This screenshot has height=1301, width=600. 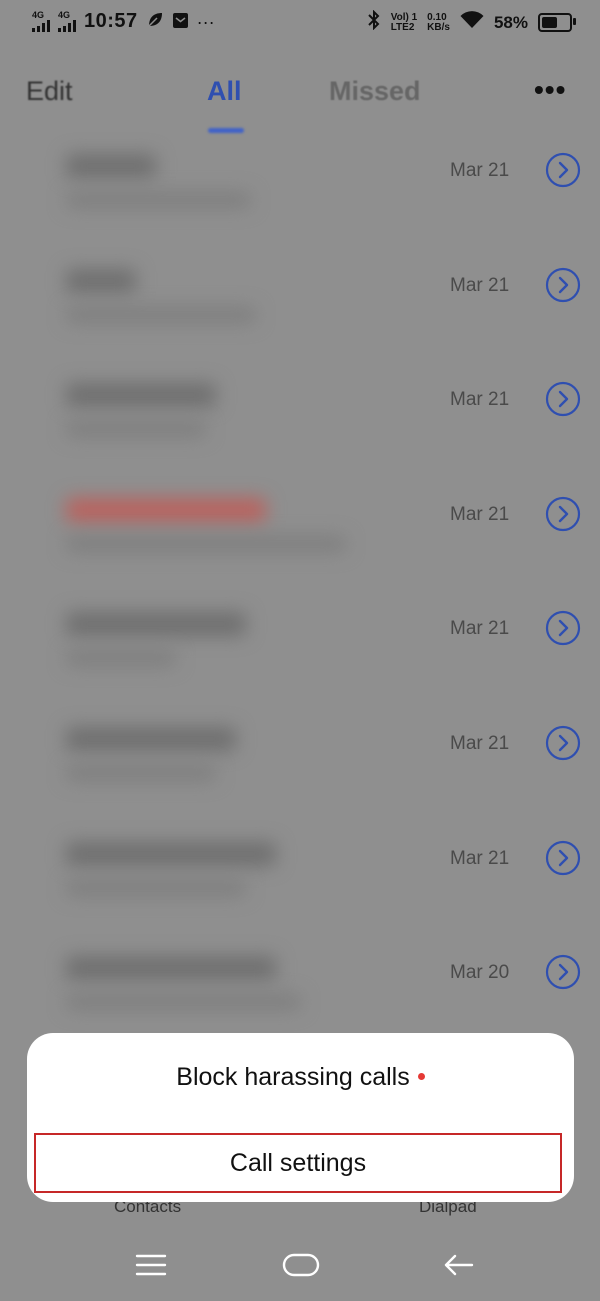 I want to click on battery-percent: 58%, so click(x=510, y=22).